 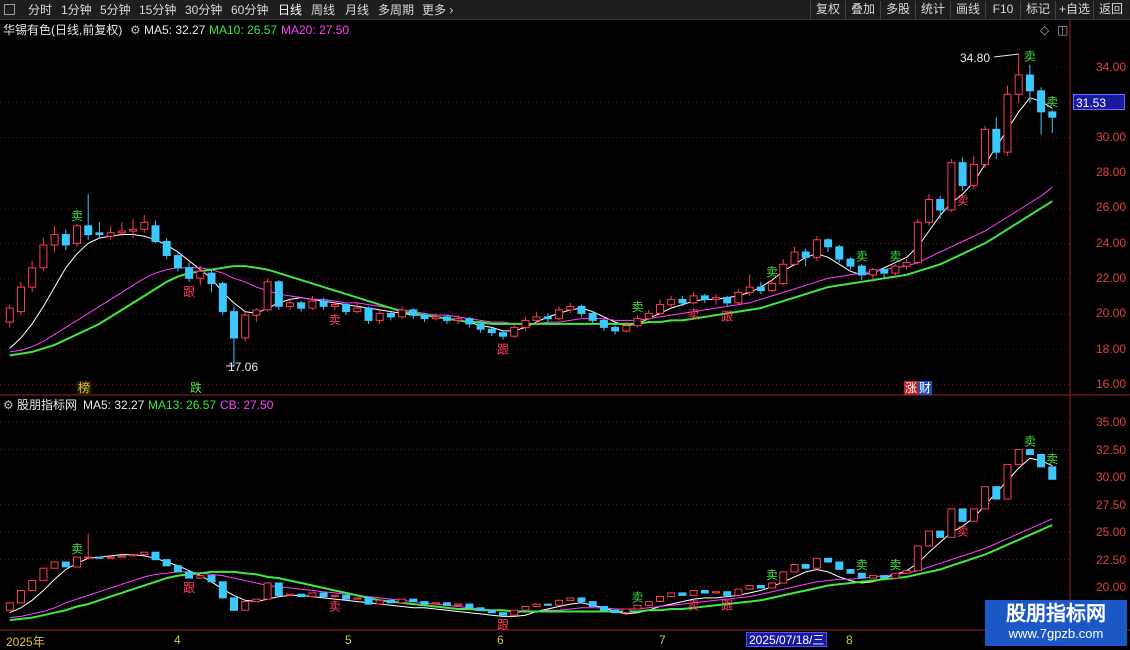 What do you see at coordinates (531, 573) in the screenshot?
I see `series-line-cb` at bounding box center [531, 573].